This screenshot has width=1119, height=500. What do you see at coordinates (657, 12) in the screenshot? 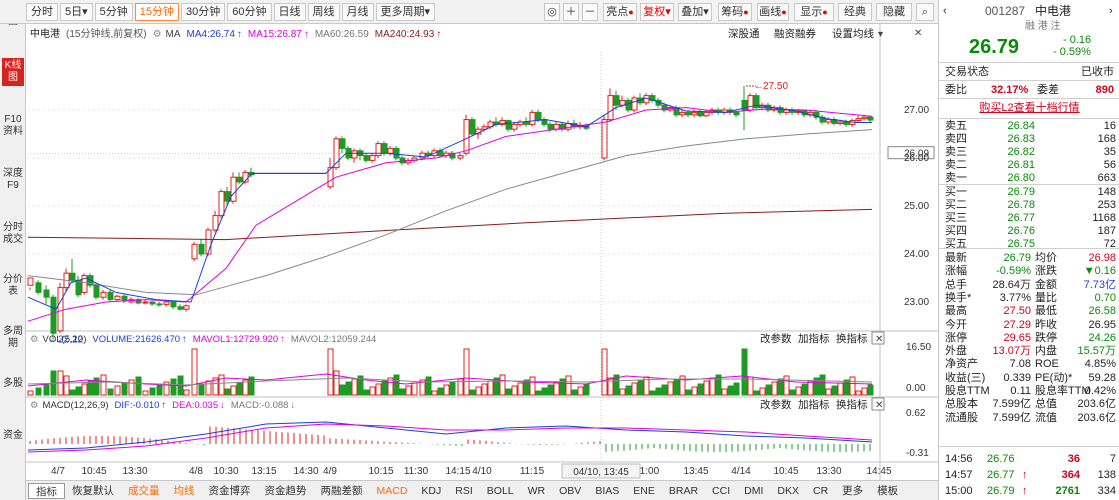
I see `toolbar-restore-button: 复权▾` at bounding box center [657, 12].